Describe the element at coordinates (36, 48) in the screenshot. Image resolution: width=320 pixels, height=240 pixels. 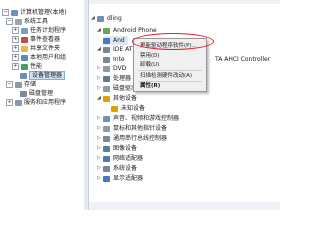
I see `tree-item-shared-folders: + 共享文件夹` at that location.